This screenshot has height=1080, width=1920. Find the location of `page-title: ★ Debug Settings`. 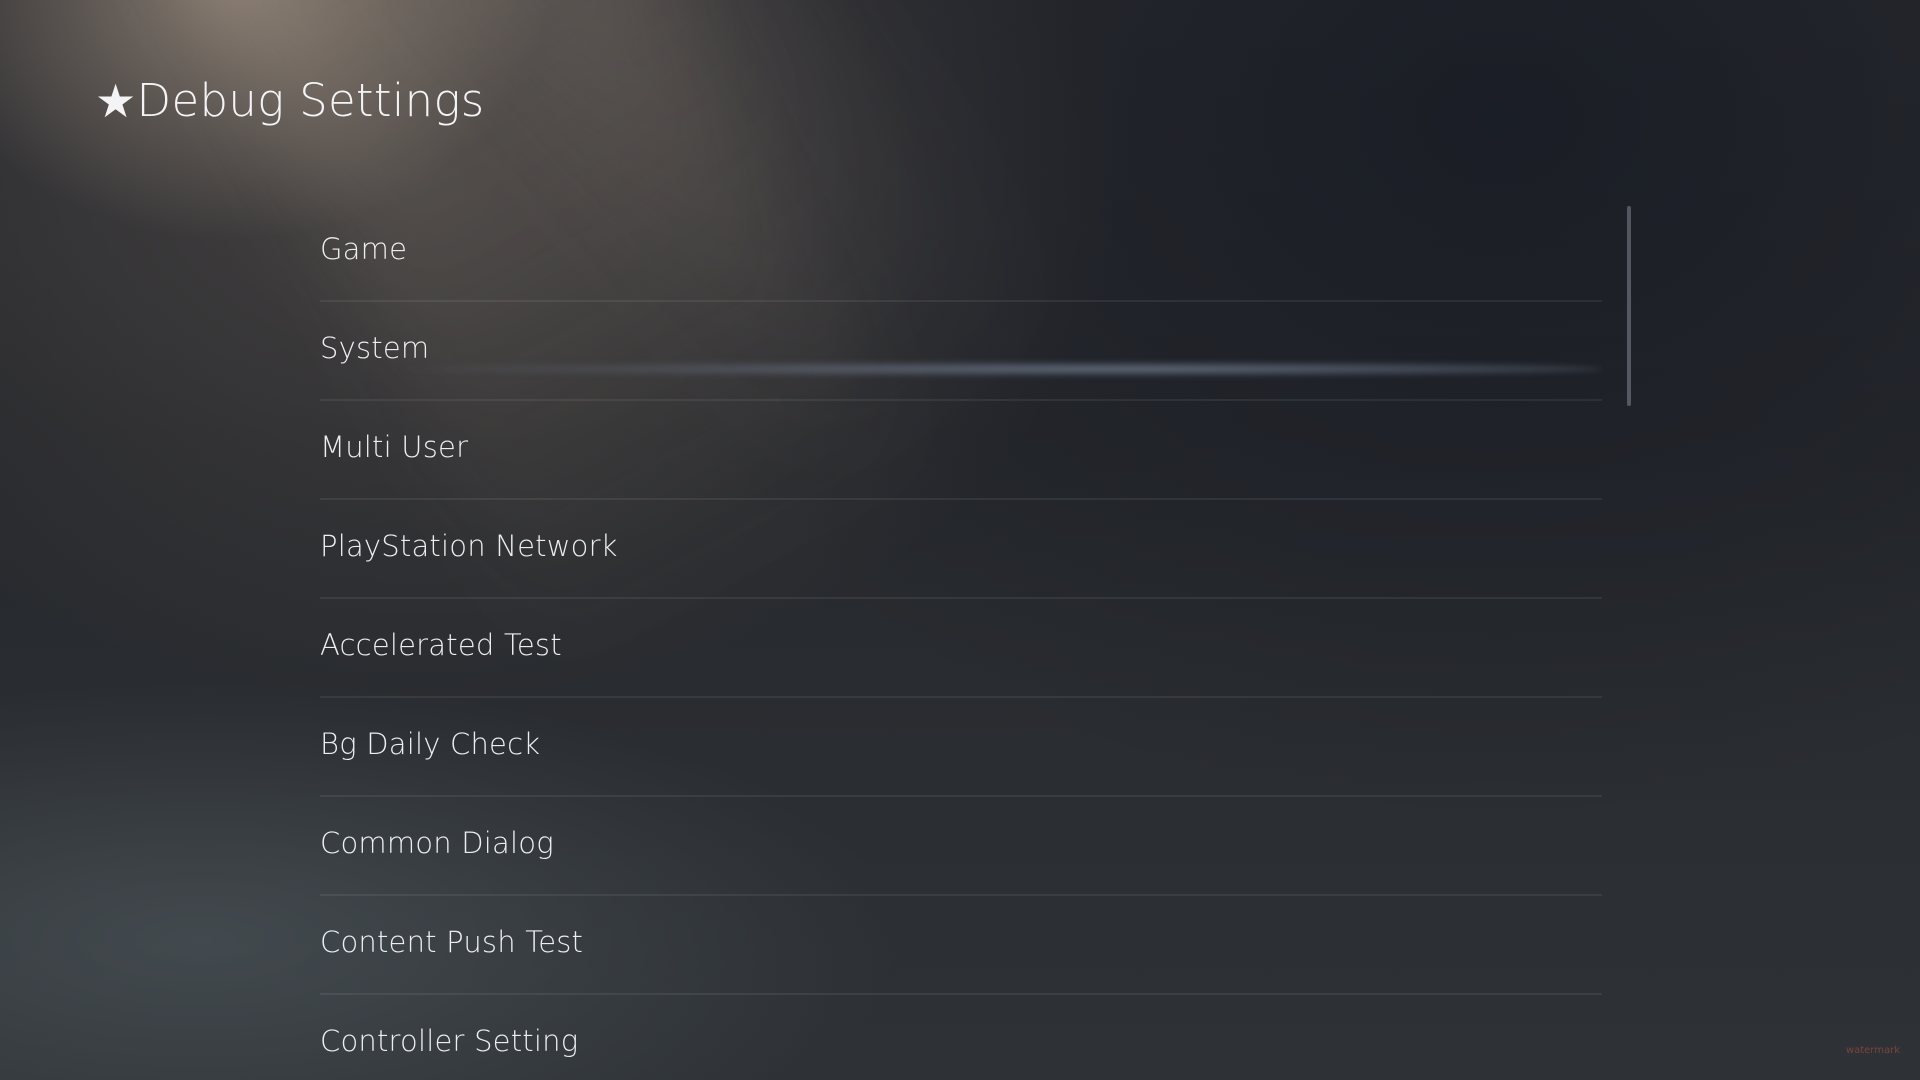

page-title: ★ Debug Settings is located at coordinates (290, 100).